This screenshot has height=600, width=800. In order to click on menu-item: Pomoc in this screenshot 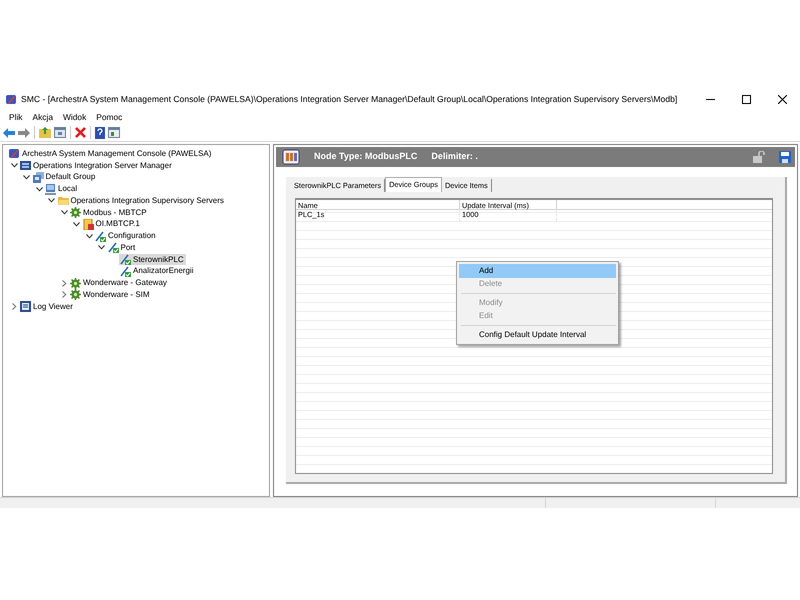, I will do `click(109, 117)`.